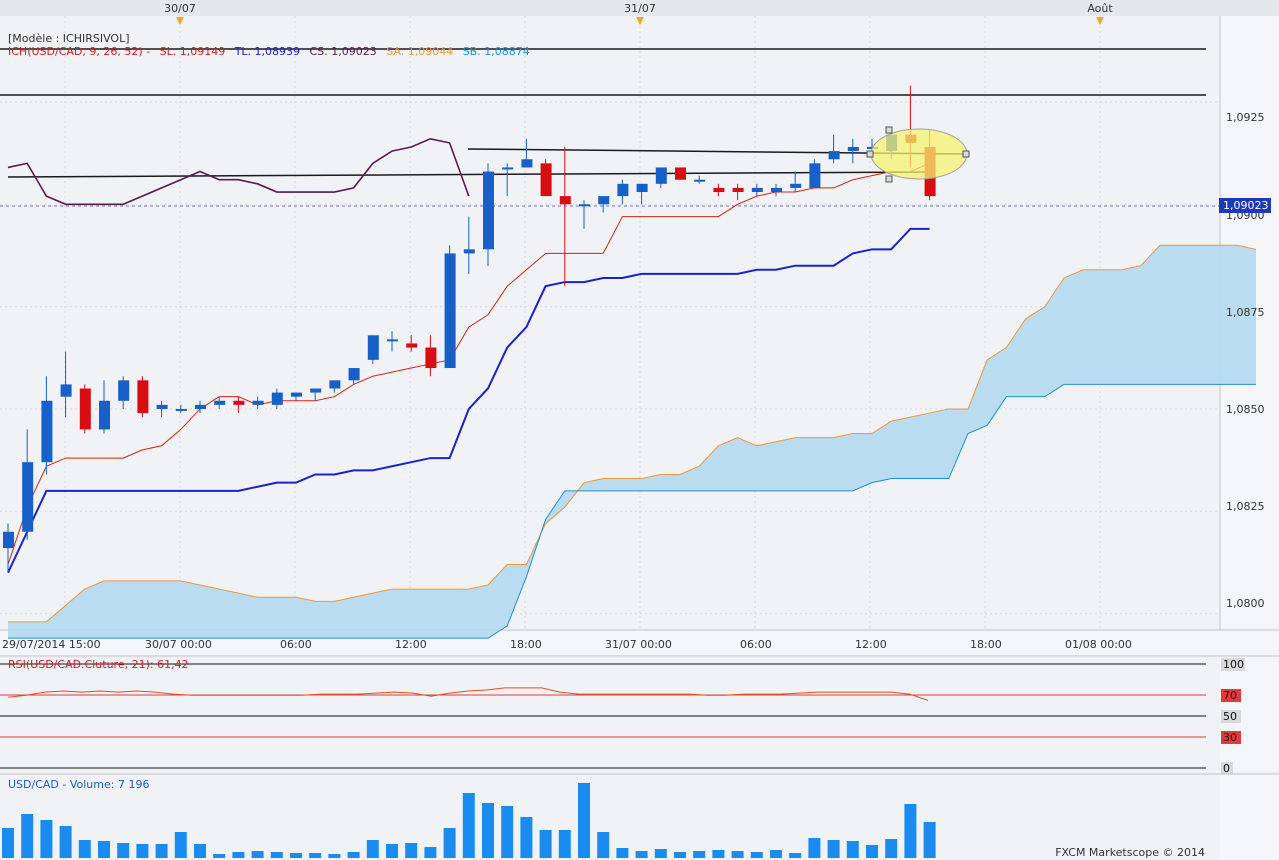 Image resolution: width=1279 pixels, height=860 pixels. I want to click on ellipse-handle-left, so click(870, 154).